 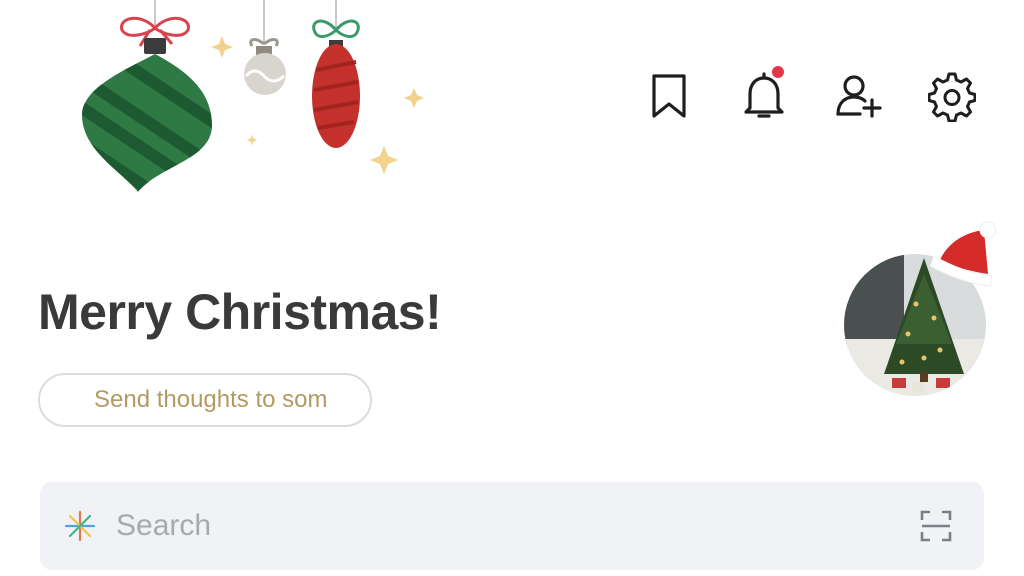 What do you see at coordinates (147, 96) in the screenshot?
I see `green-ornament-icon` at bounding box center [147, 96].